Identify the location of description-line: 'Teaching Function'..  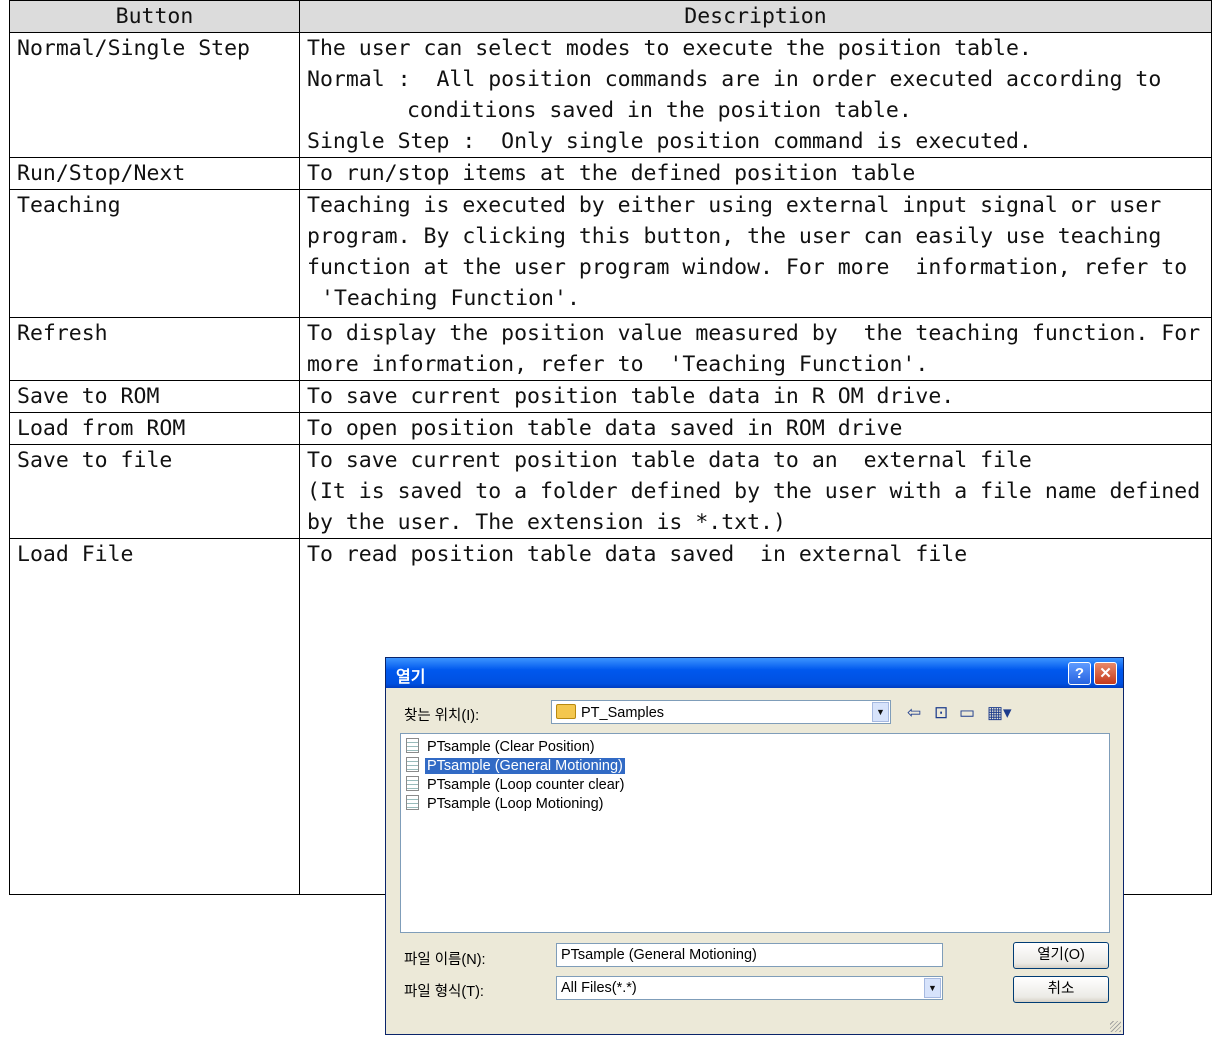
(450, 298).